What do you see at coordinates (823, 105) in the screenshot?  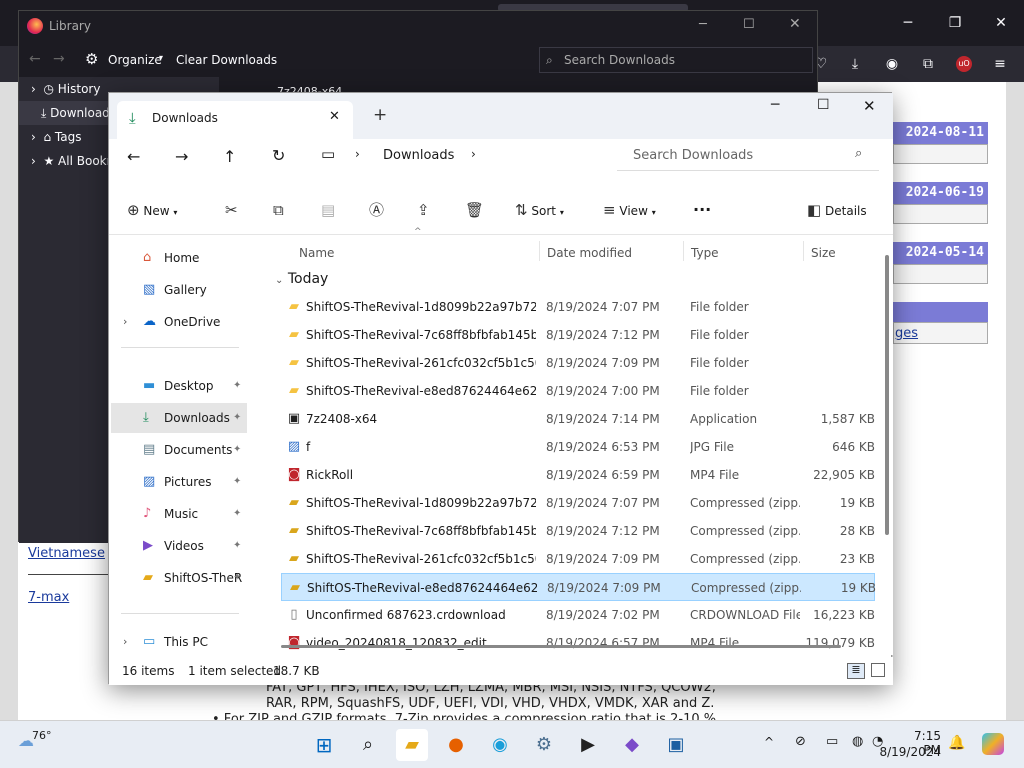 I see `maximize-icon: ☐` at bounding box center [823, 105].